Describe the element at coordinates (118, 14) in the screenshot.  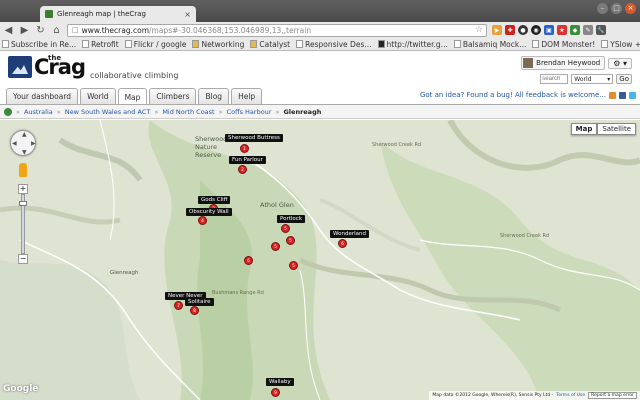
I see `browser-tab: Glenreagh map | theCrag ×` at that location.